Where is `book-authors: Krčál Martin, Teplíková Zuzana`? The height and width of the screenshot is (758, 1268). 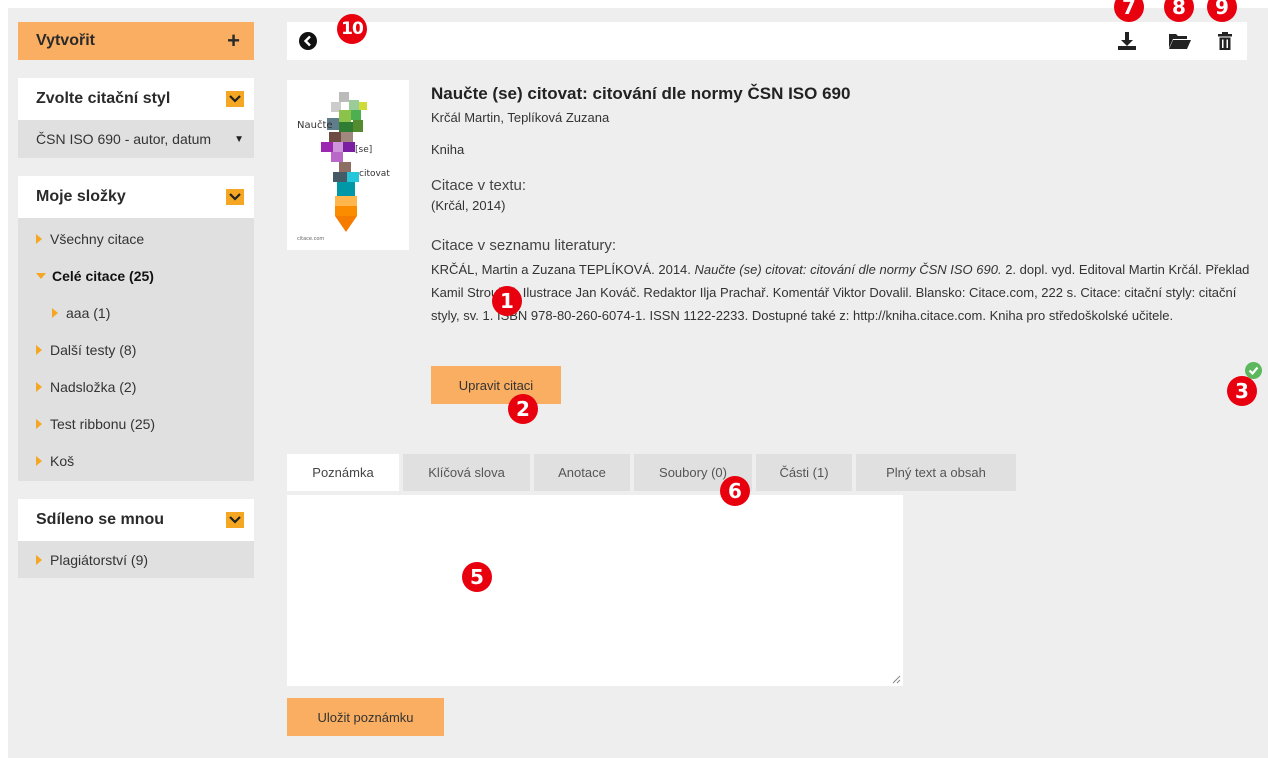
book-authors: Krčál Martin, Teplíková Zuzana is located at coordinates (520, 117).